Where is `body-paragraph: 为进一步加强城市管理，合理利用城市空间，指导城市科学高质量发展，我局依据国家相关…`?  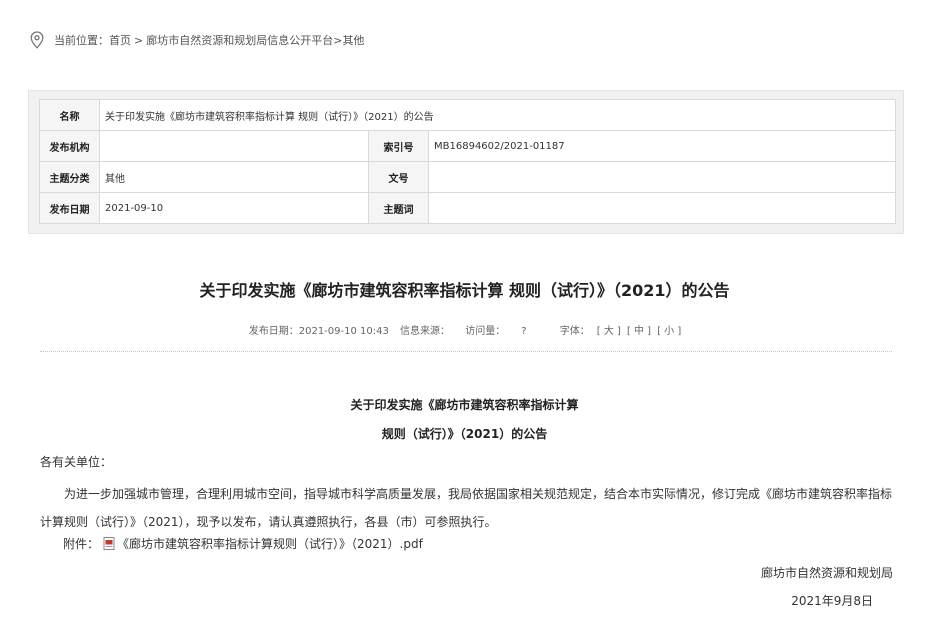
body-paragraph: 为进一步加强城市管理，合理利用城市空间，指导城市科学高质量发展，我局依据国家相关… is located at coordinates (466, 508).